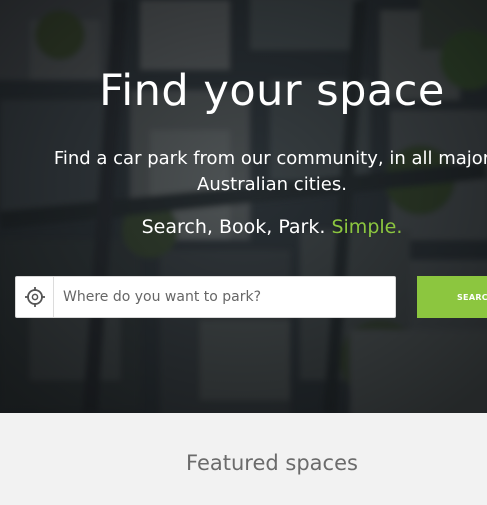 The height and width of the screenshot is (505, 487). I want to click on locate-button, so click(35, 297).